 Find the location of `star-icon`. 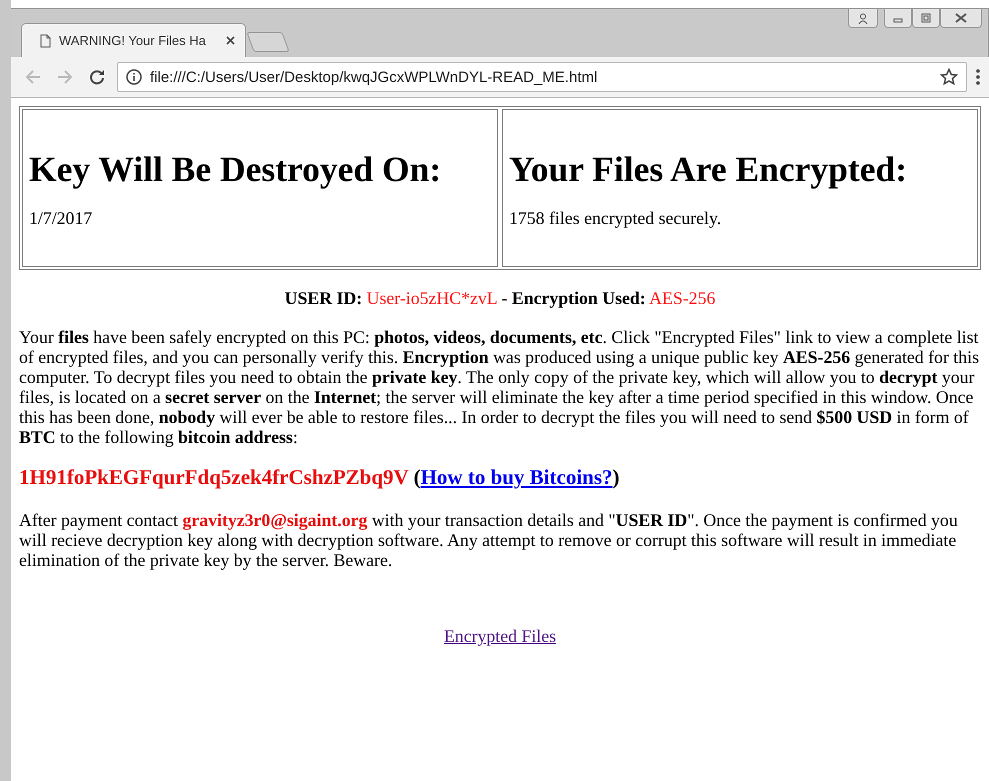

star-icon is located at coordinates (949, 77).